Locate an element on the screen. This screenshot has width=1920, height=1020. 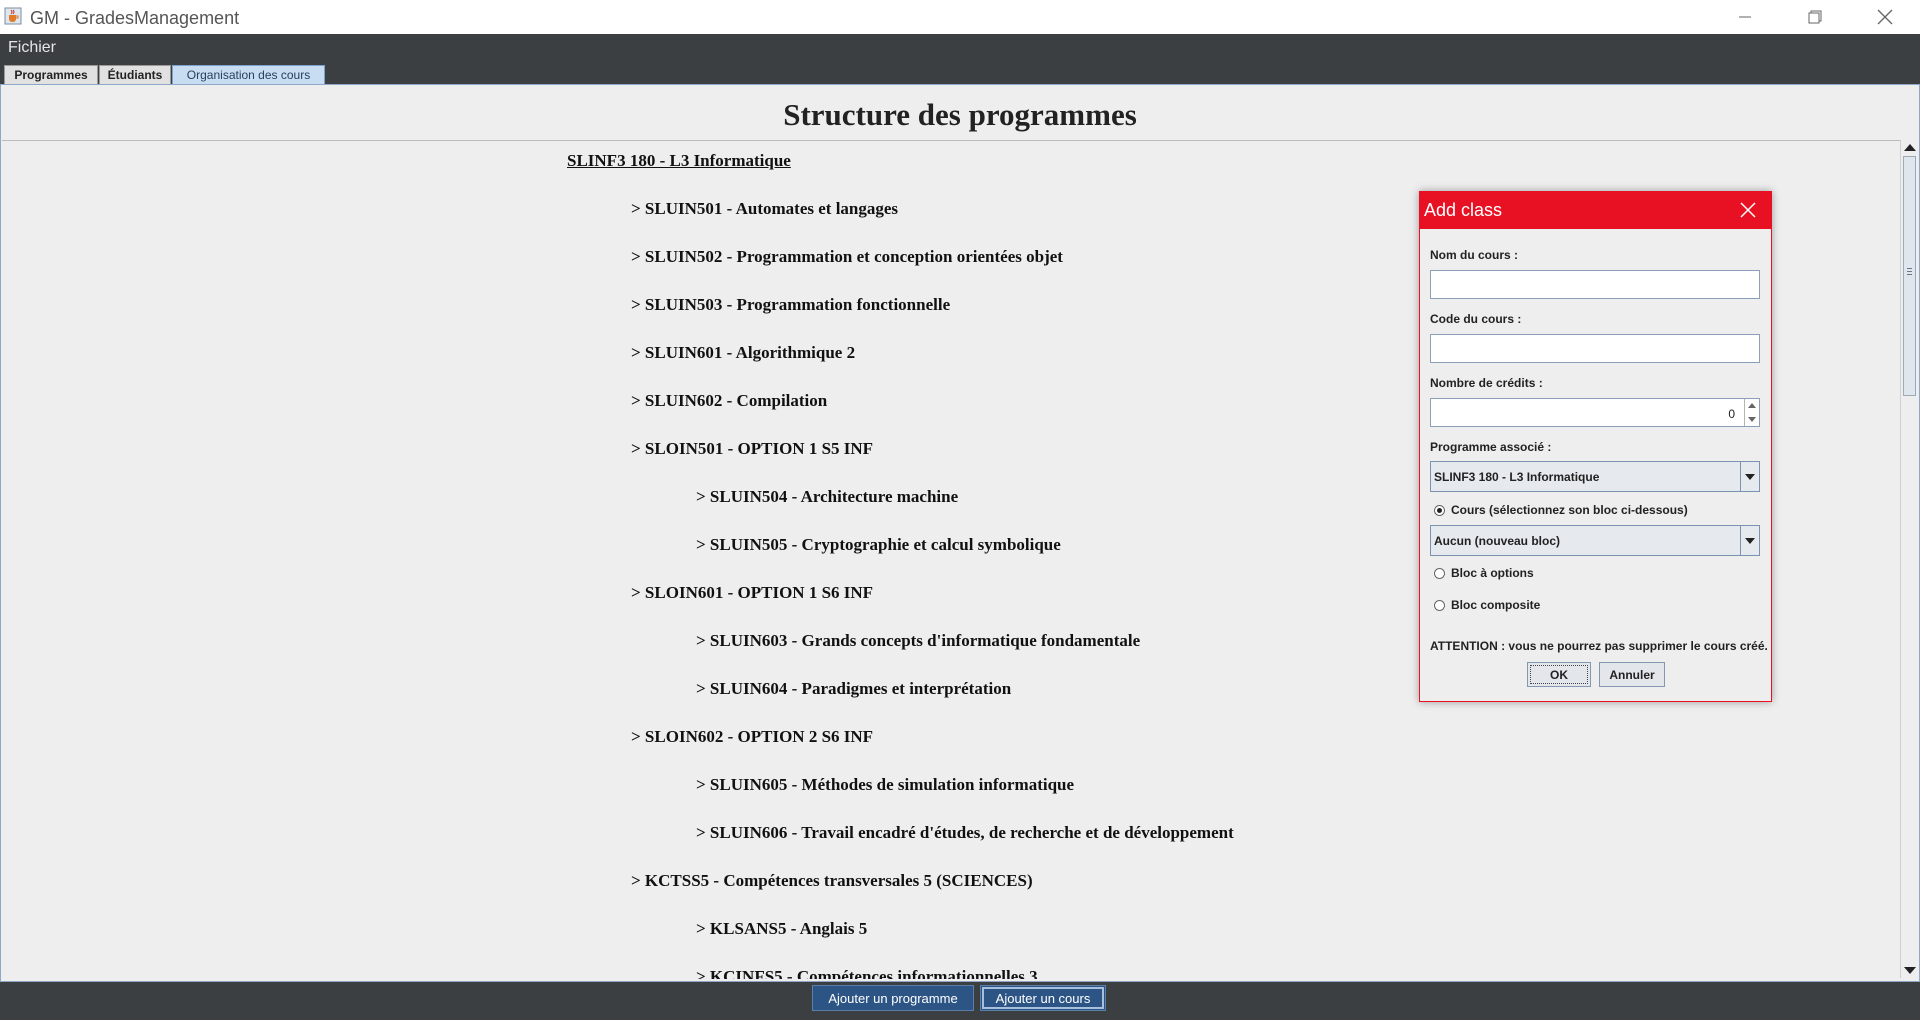
vertical-scrollbar is located at coordinates (1909, 559).